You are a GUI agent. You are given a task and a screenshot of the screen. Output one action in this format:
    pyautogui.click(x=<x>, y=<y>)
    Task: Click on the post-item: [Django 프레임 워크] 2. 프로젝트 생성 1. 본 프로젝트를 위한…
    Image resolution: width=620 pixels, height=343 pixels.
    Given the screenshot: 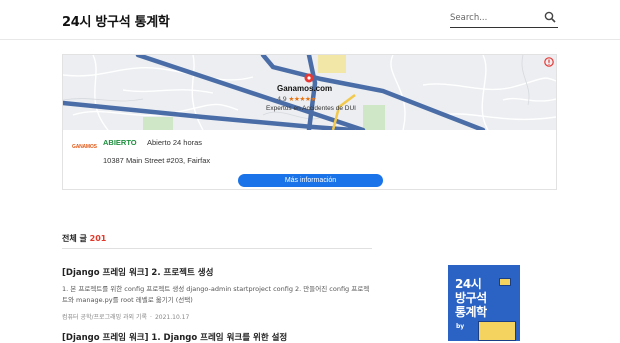 What is the action you would take?
    pyautogui.click(x=227, y=293)
    